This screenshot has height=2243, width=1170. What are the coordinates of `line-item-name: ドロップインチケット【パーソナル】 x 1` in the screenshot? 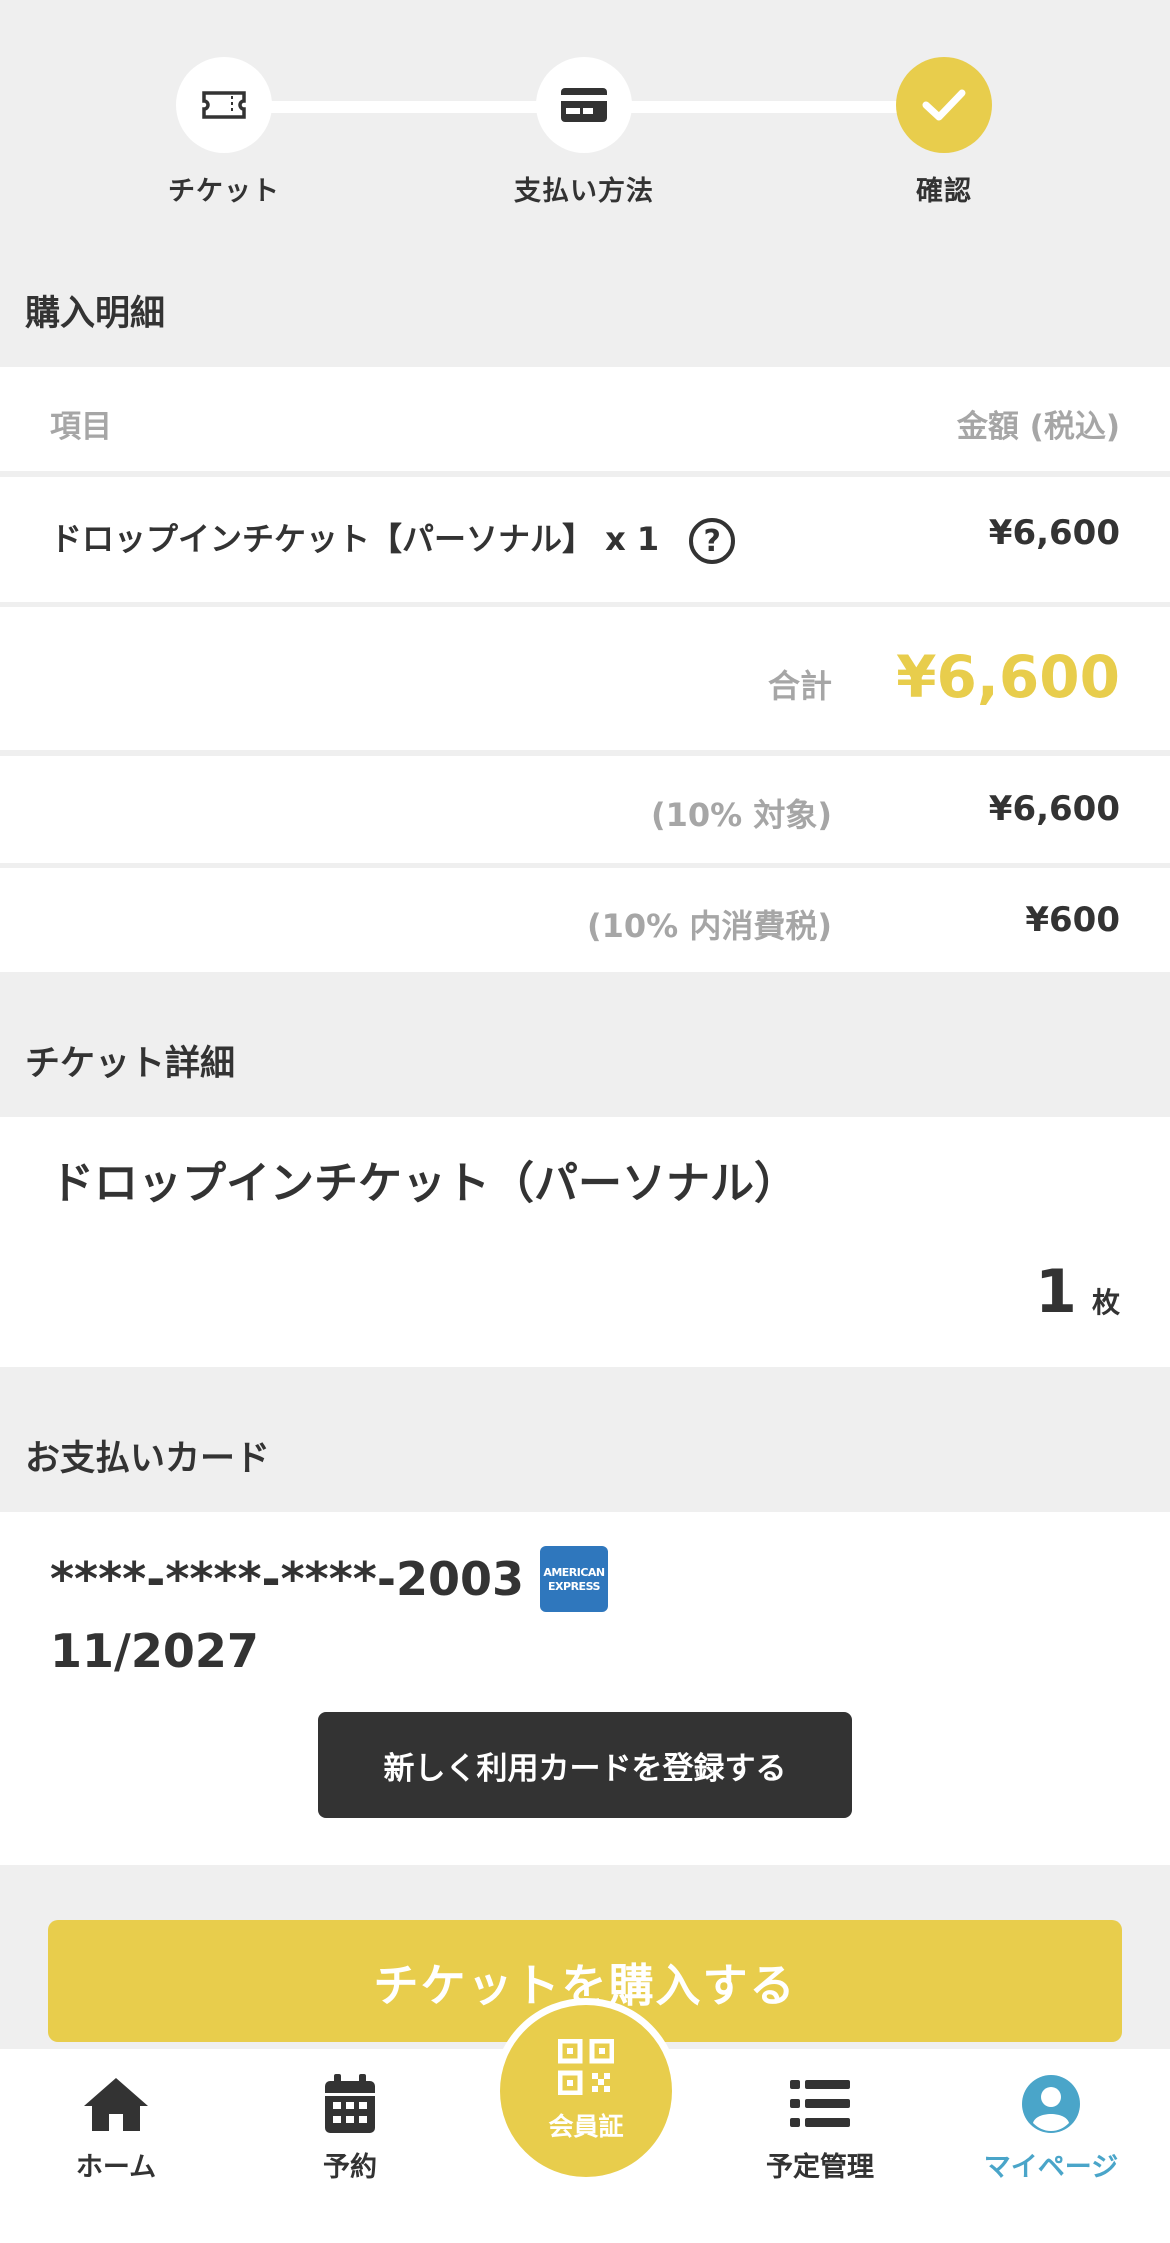 It's located at (355, 539).